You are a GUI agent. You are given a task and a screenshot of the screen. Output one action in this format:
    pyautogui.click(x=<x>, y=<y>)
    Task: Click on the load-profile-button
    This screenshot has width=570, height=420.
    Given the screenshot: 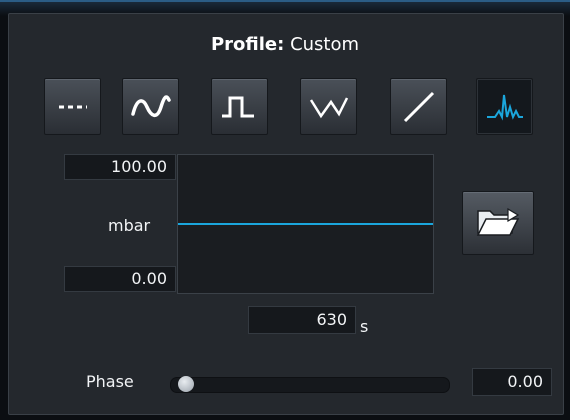 What is the action you would take?
    pyautogui.click(x=498, y=223)
    